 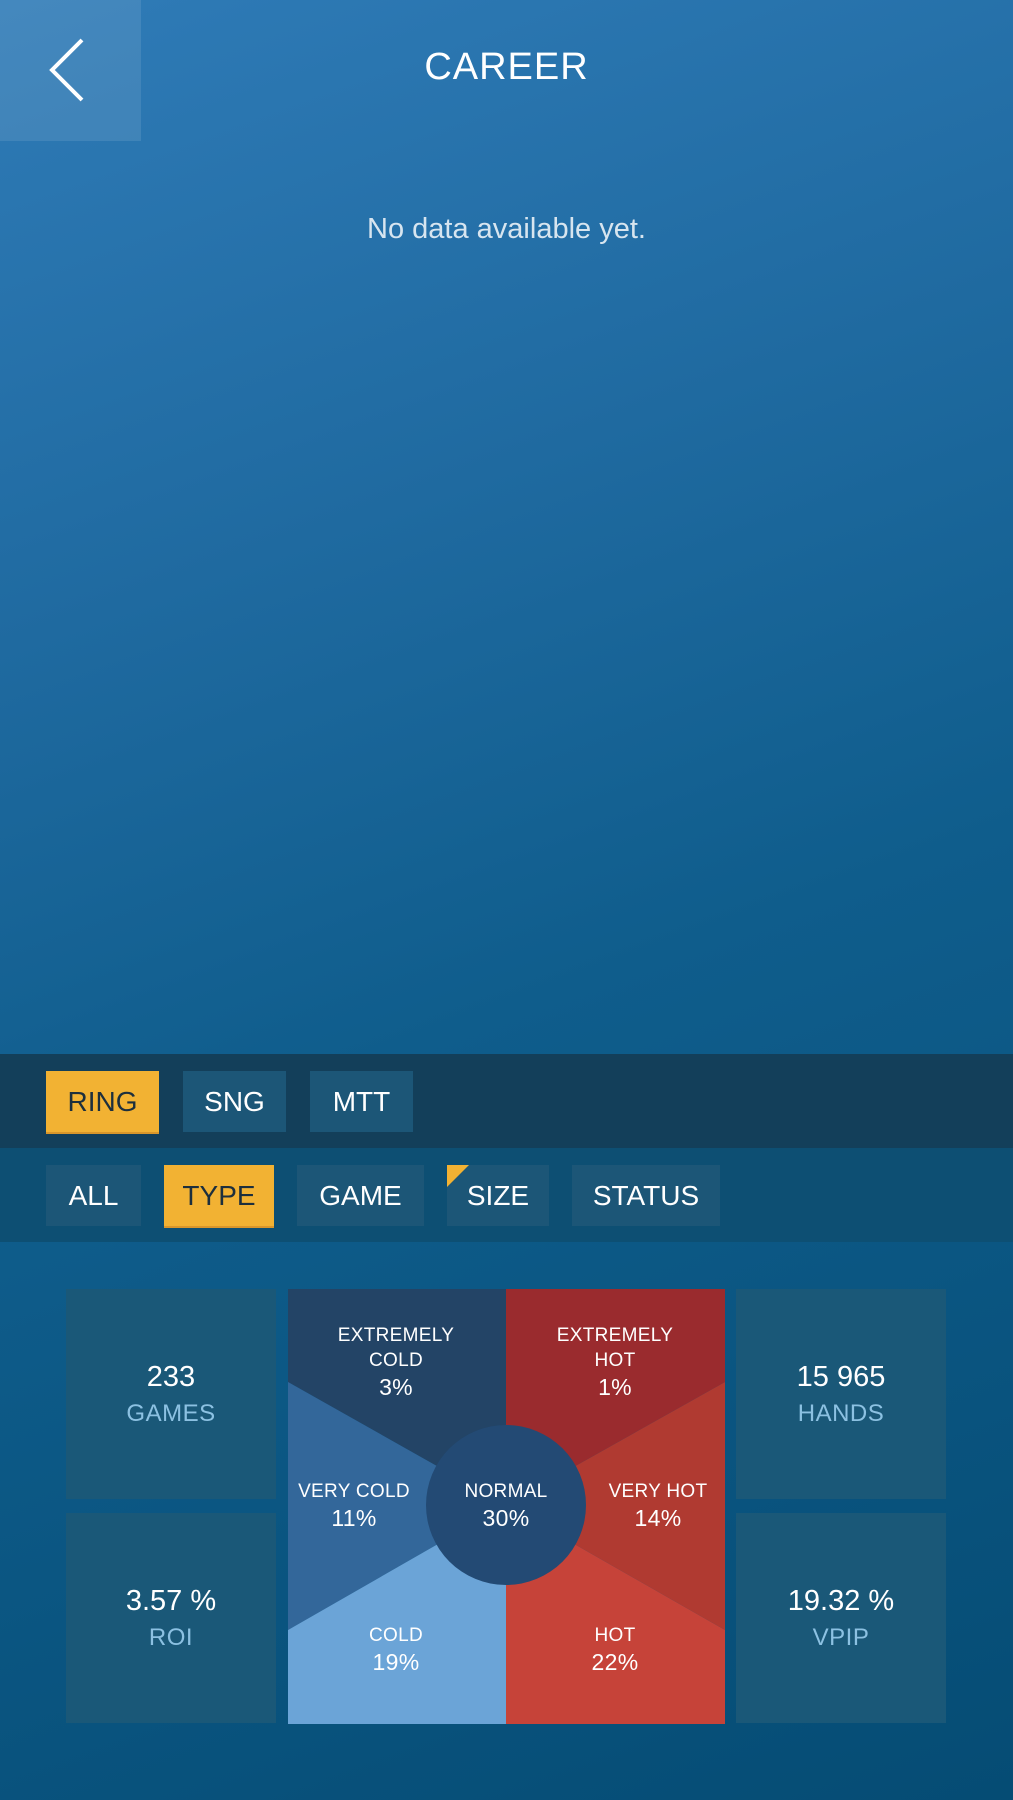 What do you see at coordinates (171, 1637) in the screenshot?
I see `roi-label: ROI` at bounding box center [171, 1637].